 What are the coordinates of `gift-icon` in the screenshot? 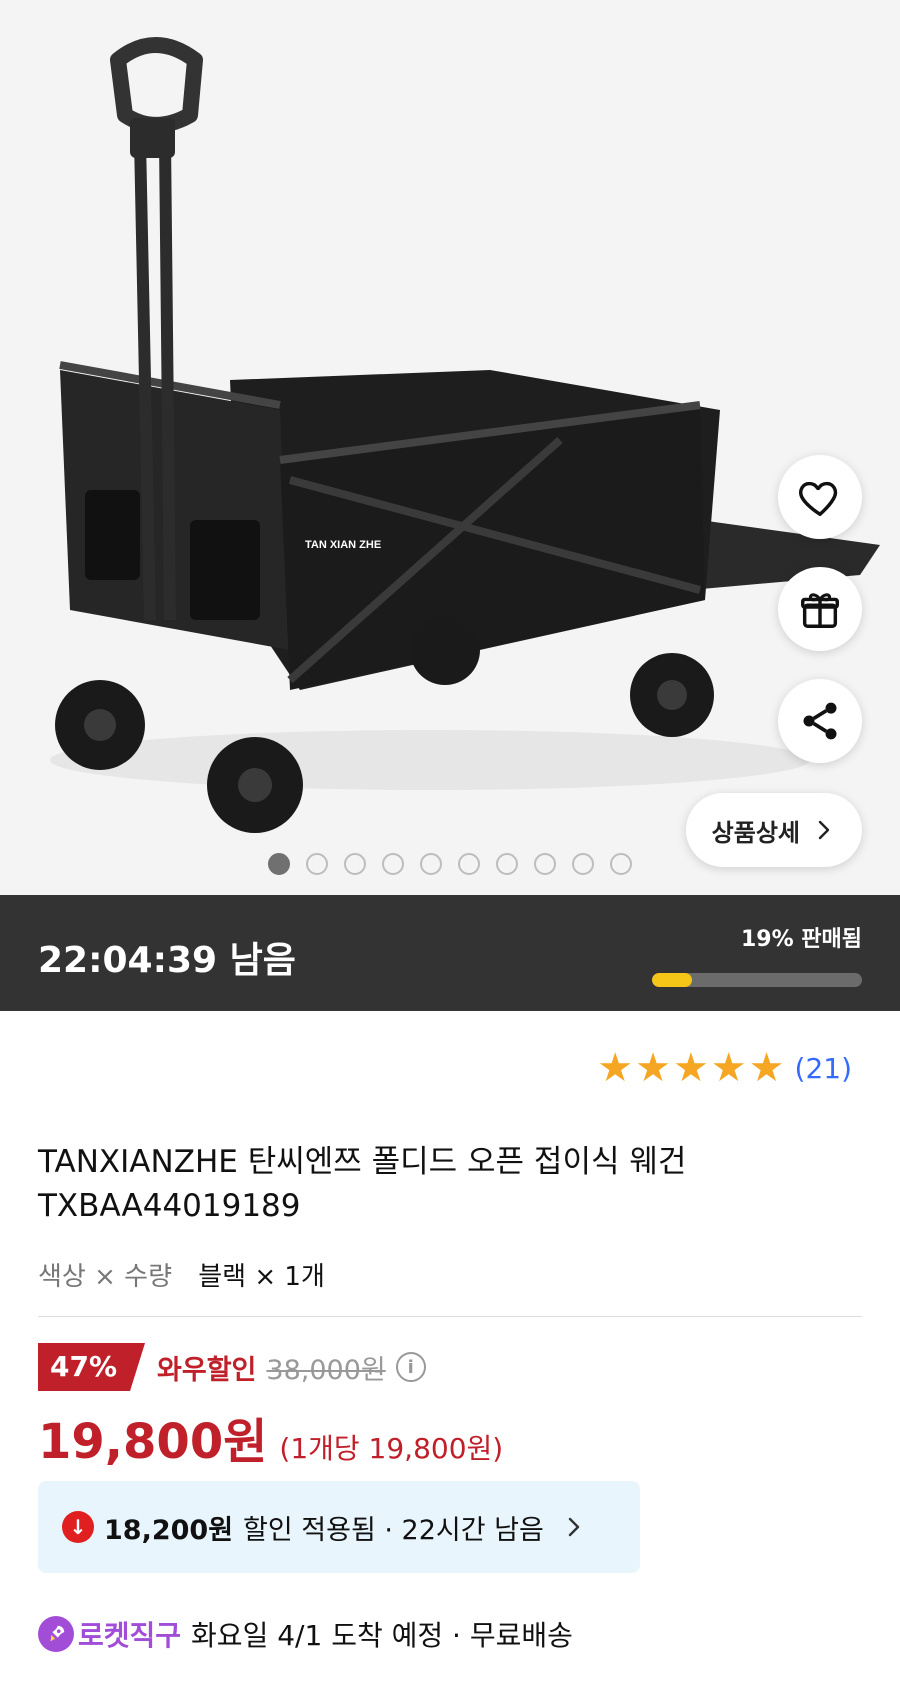 It's located at (820, 610).